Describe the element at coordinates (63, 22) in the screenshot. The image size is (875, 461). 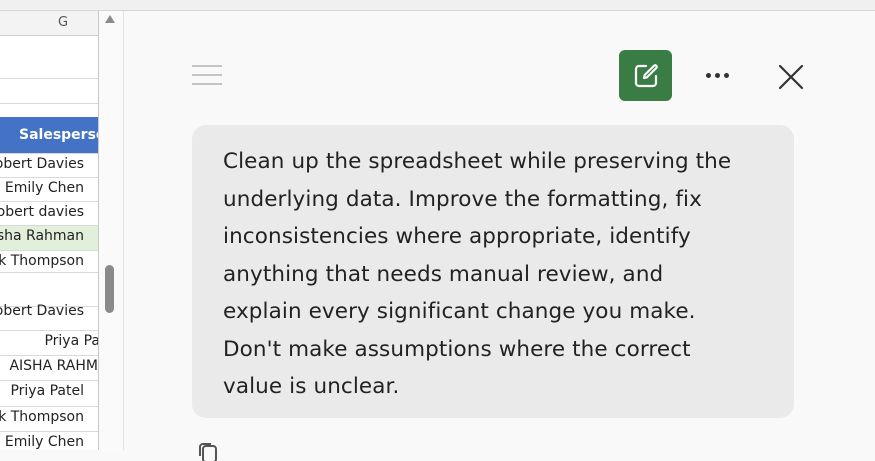
I see `column-letter: G` at that location.